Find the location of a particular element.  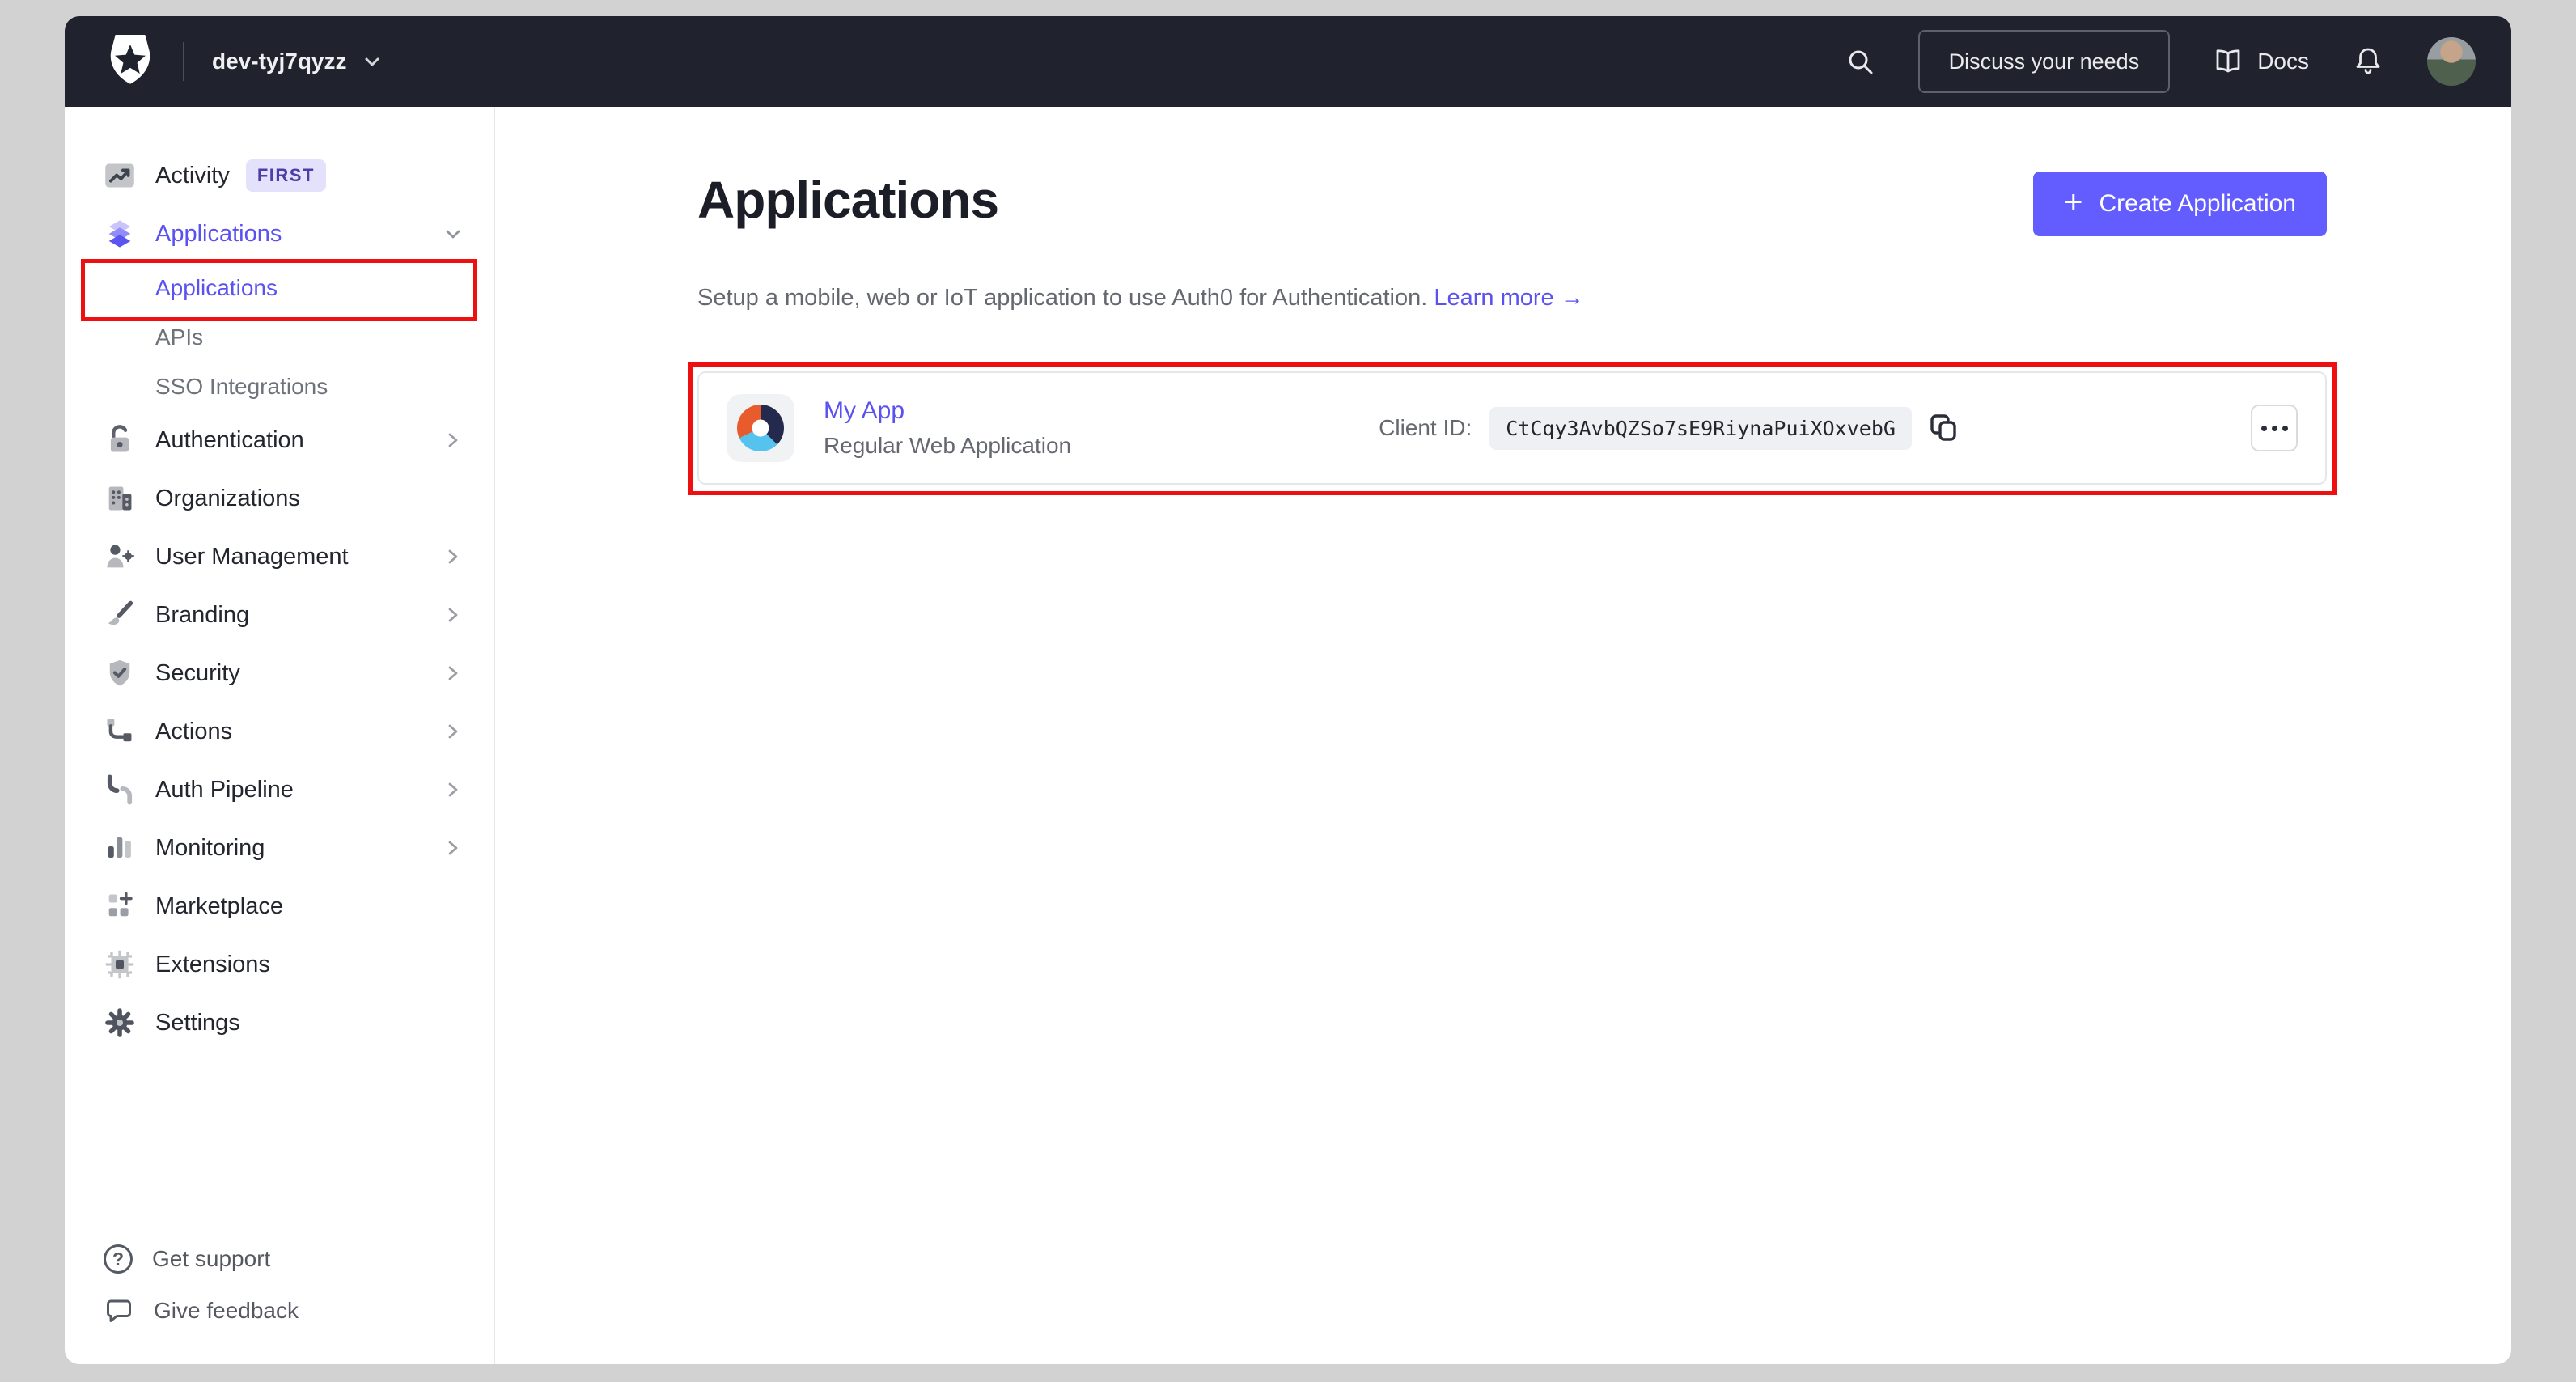

bell-icon is located at coordinates (2368, 61).